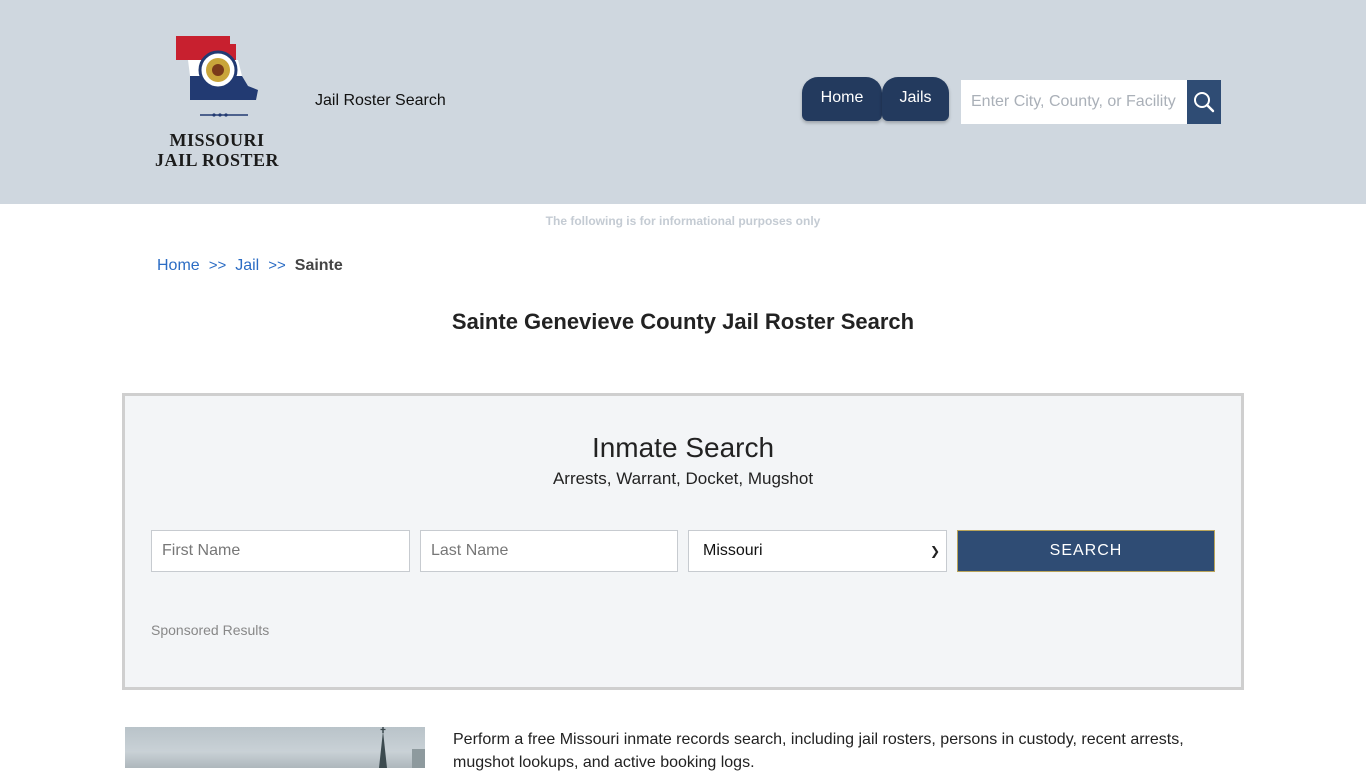  Describe the element at coordinates (217, 76) in the screenshot. I see `missouri-state-logo-icon` at that location.